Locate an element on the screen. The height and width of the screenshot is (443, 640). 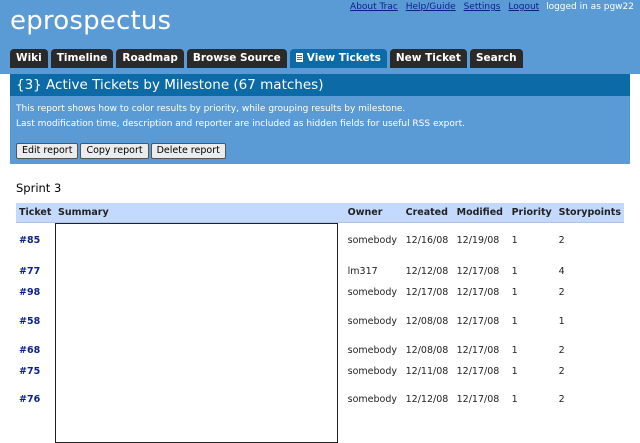
ticket-cell: #58 is located at coordinates (35, 322).